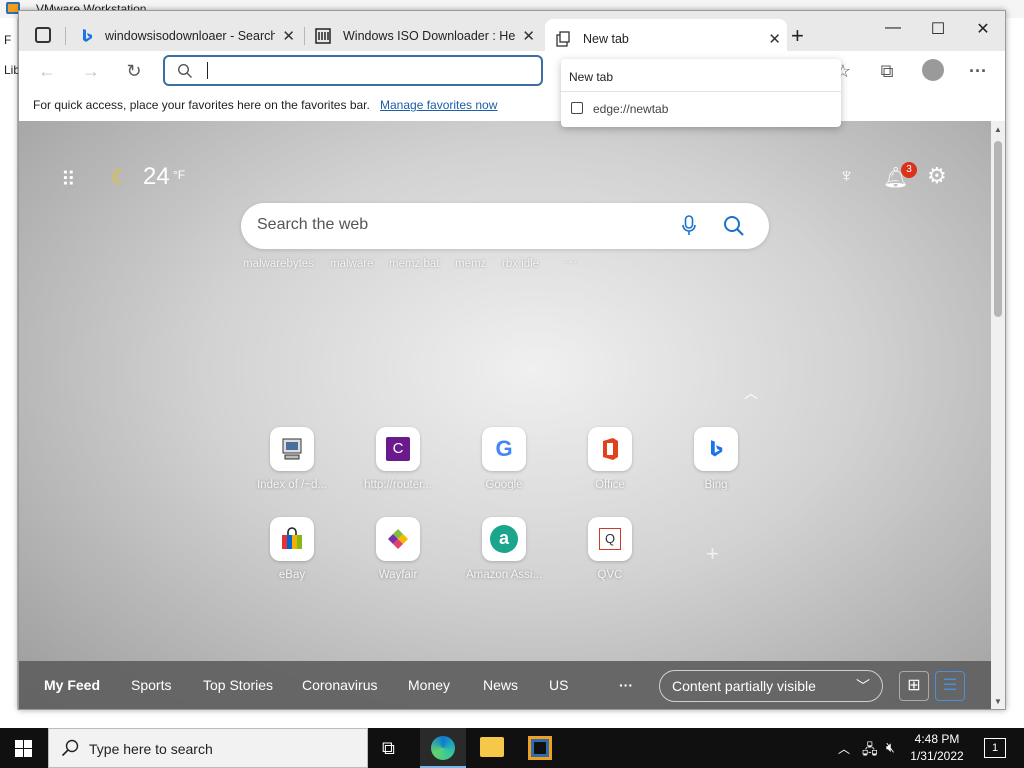 The image size is (1024, 768). I want to click on trending-chip: malware, so click(351, 264).